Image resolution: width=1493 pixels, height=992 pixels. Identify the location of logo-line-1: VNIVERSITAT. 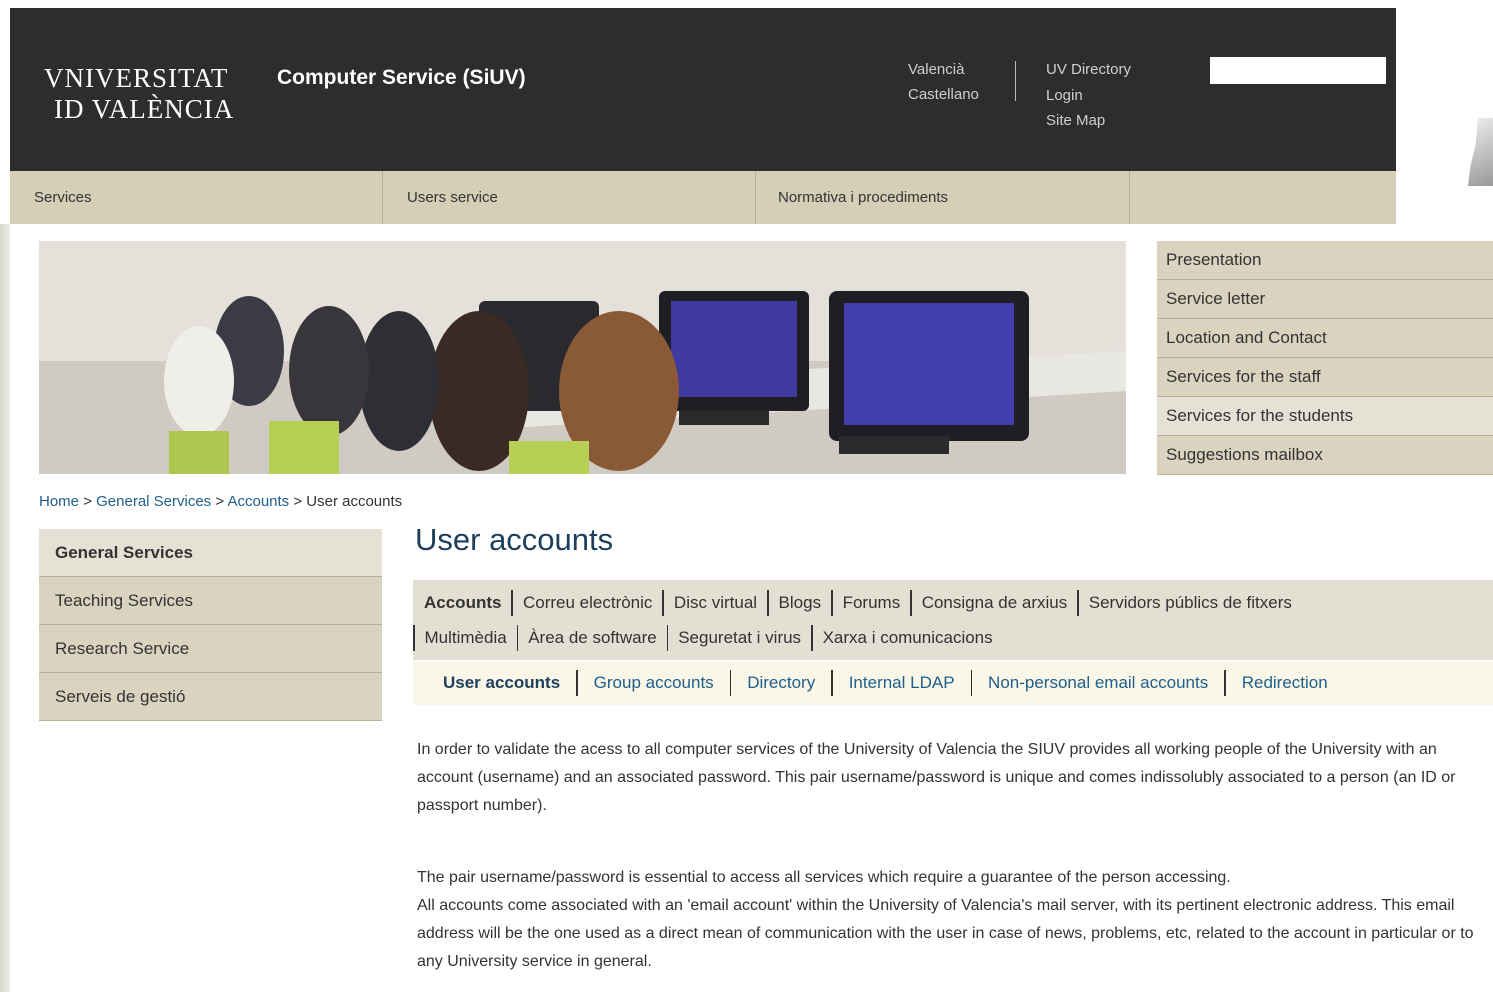
(136, 78).